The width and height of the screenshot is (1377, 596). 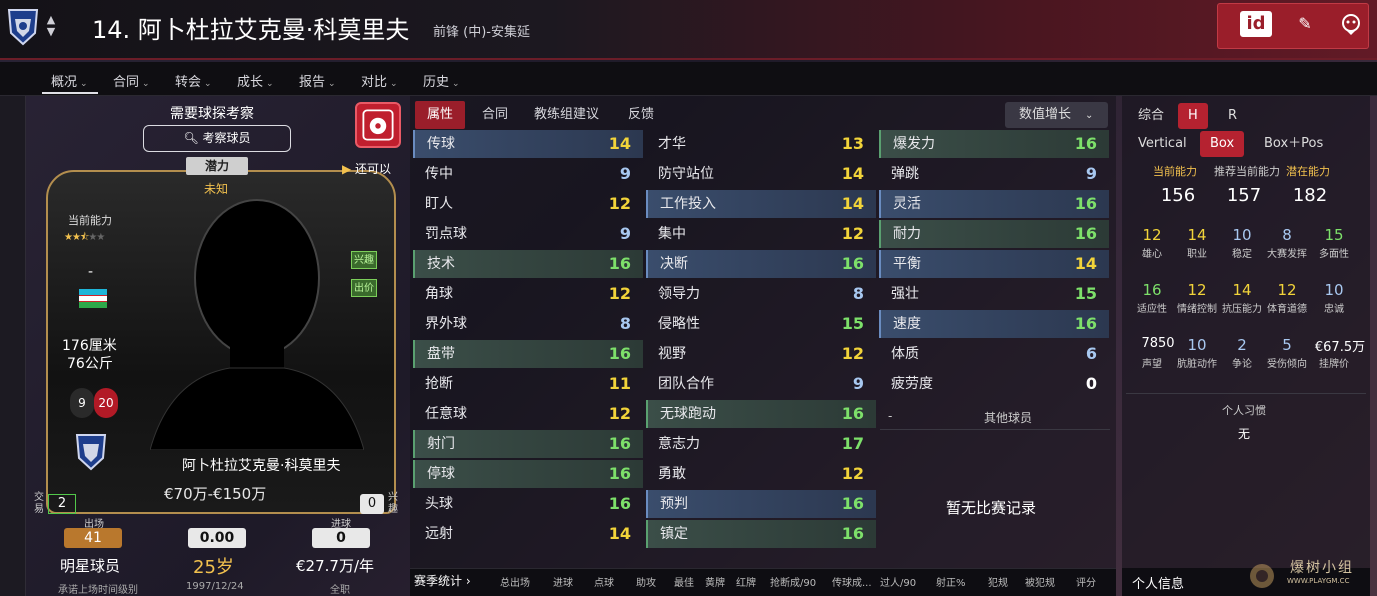 I want to click on bid-tag: 出价, so click(x=364, y=288).